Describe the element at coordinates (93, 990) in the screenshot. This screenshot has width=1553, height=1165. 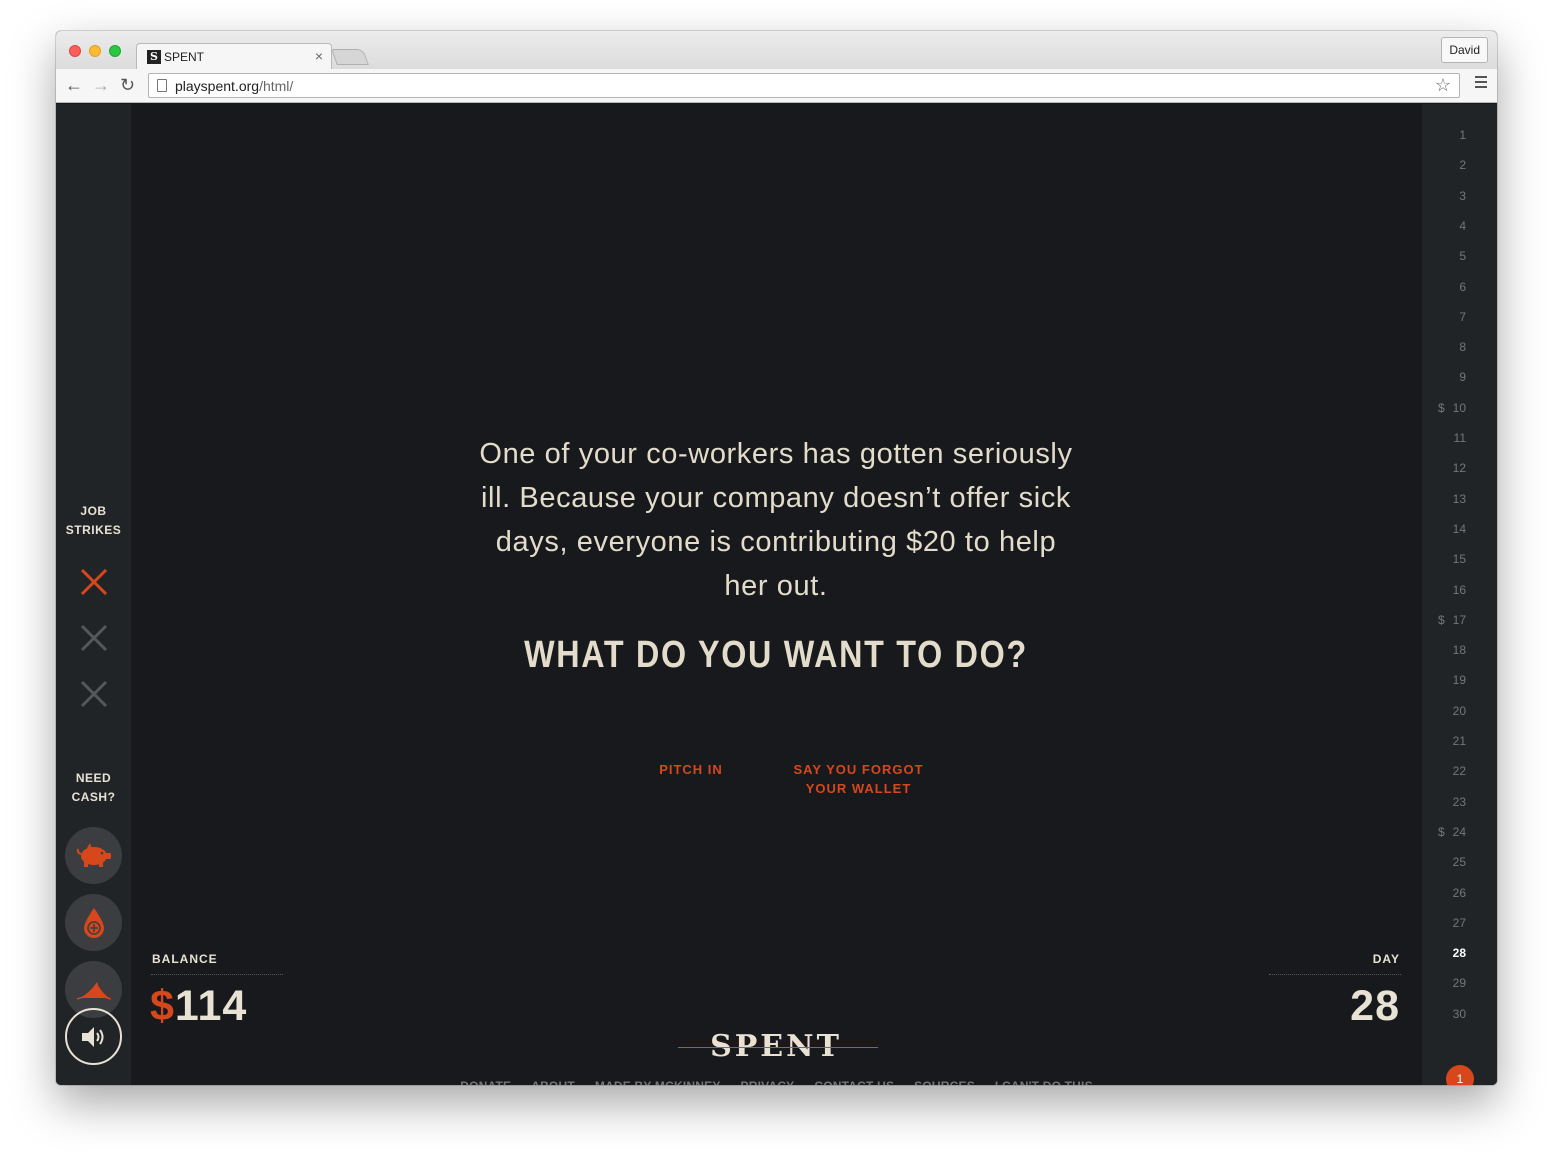
I see `shark-fin-icon` at that location.